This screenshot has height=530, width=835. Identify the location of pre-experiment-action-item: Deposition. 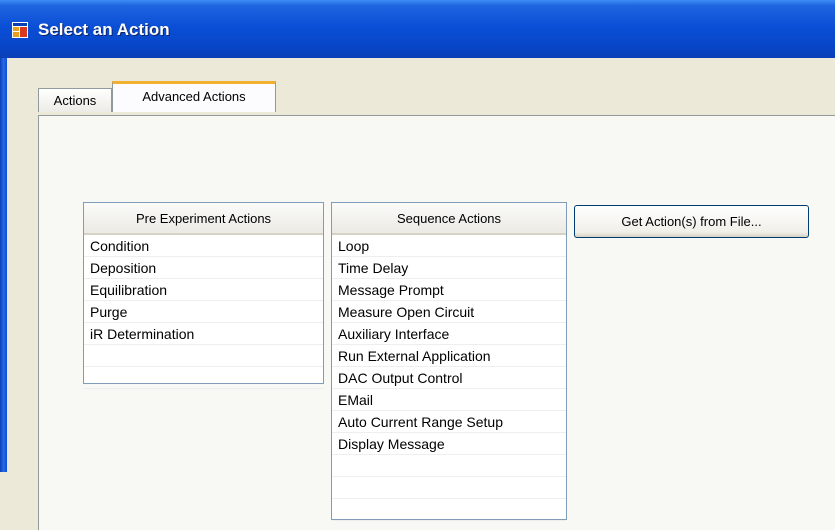
(203, 268).